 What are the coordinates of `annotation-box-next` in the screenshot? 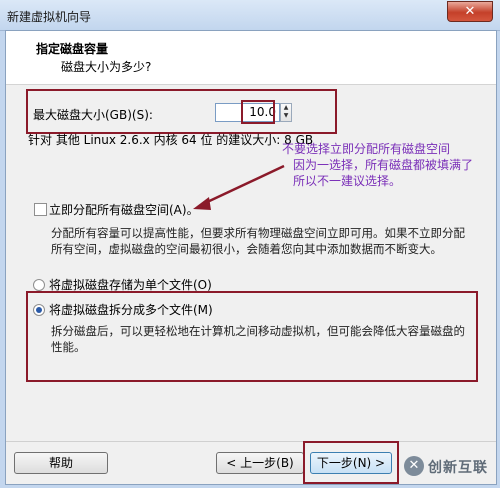 It's located at (351, 462).